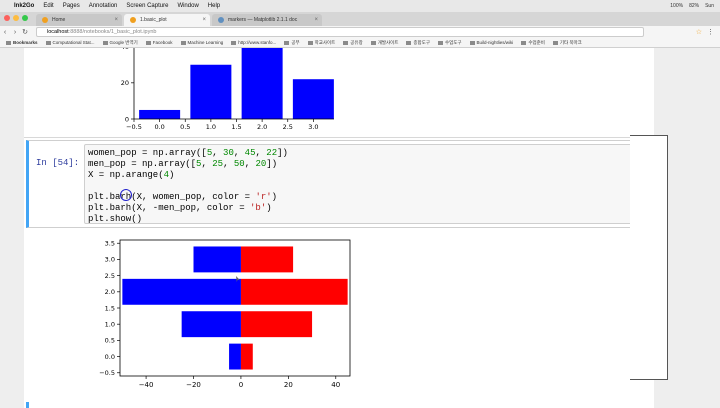 The width and height of the screenshot is (720, 408). I want to click on menu-screen-capture: Screen Capture, so click(147, 6).